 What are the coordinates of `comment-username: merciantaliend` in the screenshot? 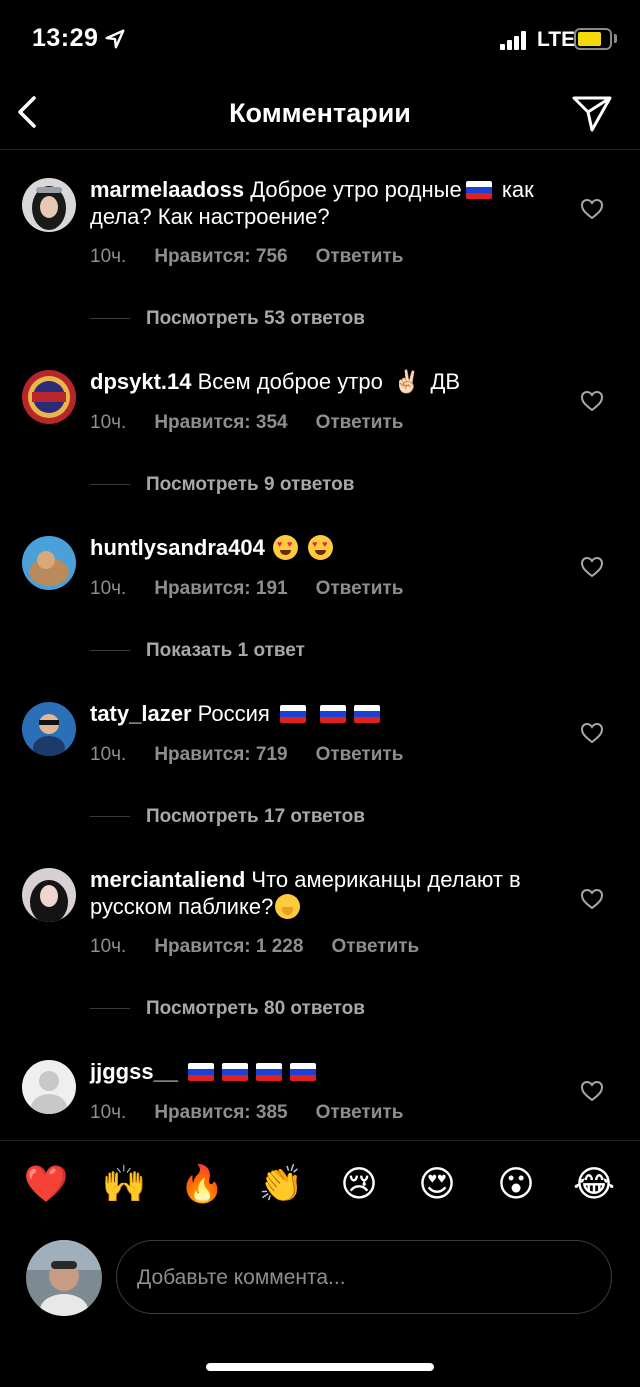 It's located at (167, 879).